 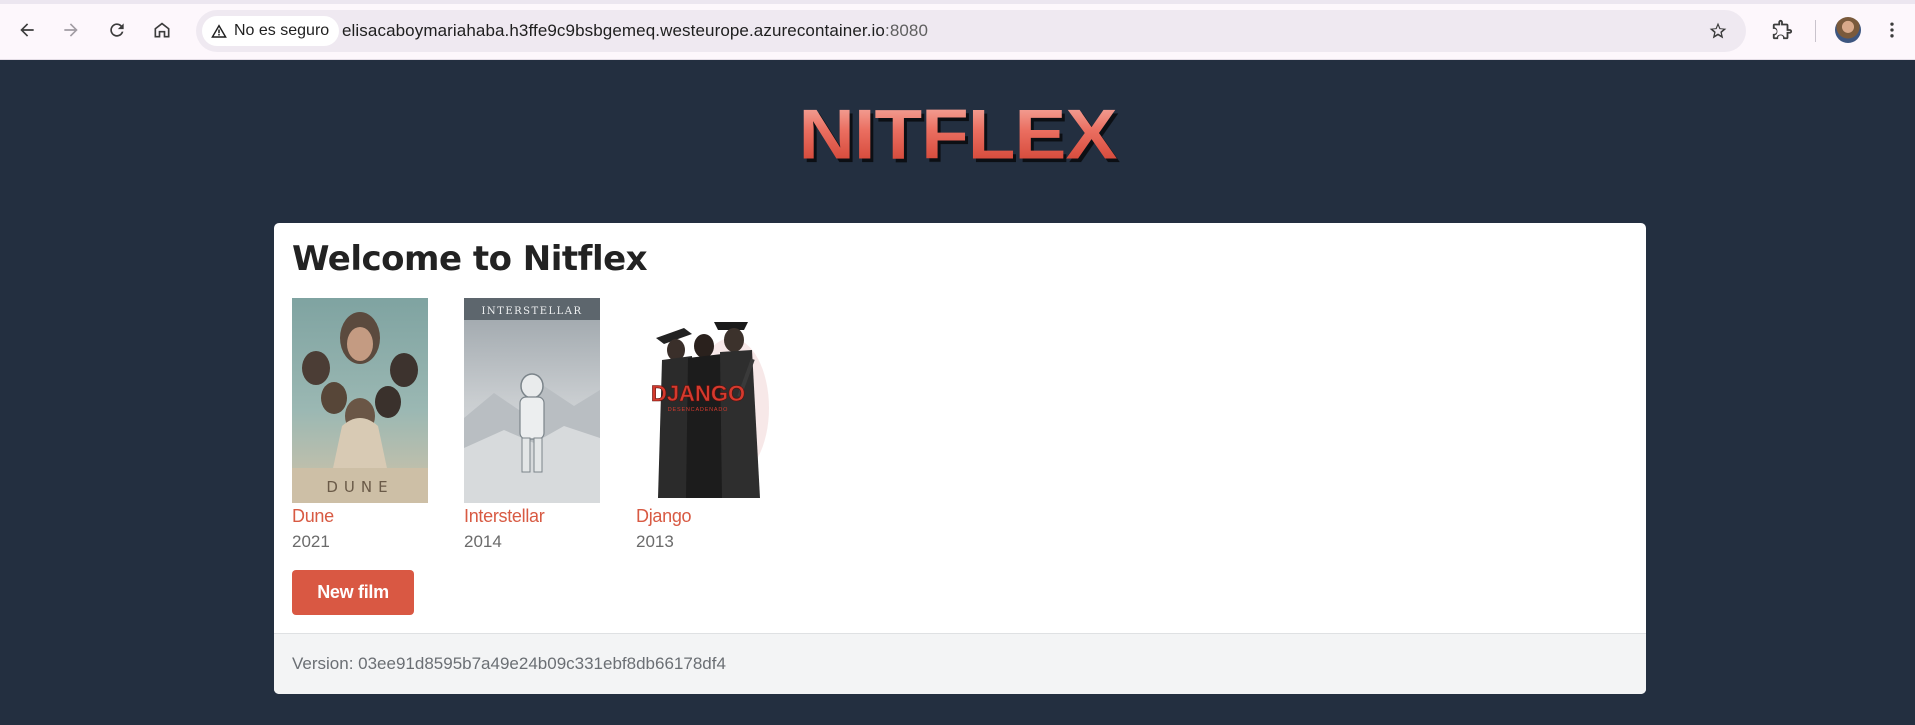 I want to click on tab-strip, so click(x=957, y=2).